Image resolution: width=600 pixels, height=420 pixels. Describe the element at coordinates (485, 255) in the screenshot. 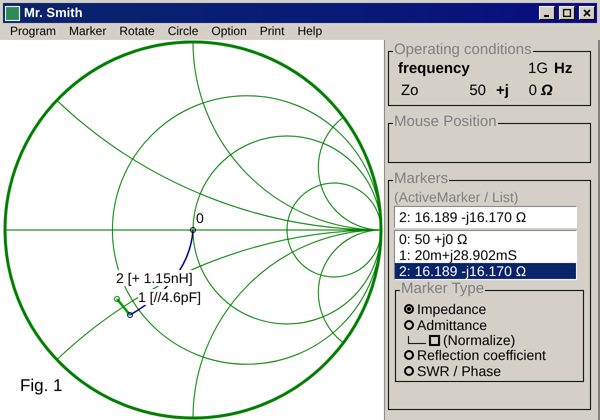

I see `marker-list-item: 1: 20m+j28.902mS` at that location.